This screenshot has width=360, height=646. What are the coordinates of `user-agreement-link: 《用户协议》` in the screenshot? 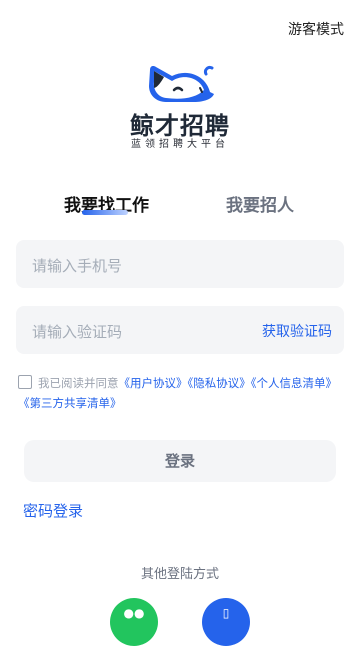 It's located at (153, 383).